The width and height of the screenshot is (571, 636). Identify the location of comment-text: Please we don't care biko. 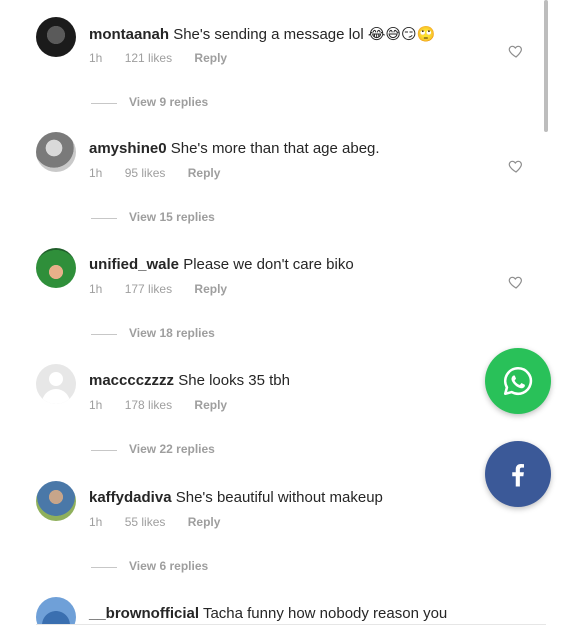
(268, 264).